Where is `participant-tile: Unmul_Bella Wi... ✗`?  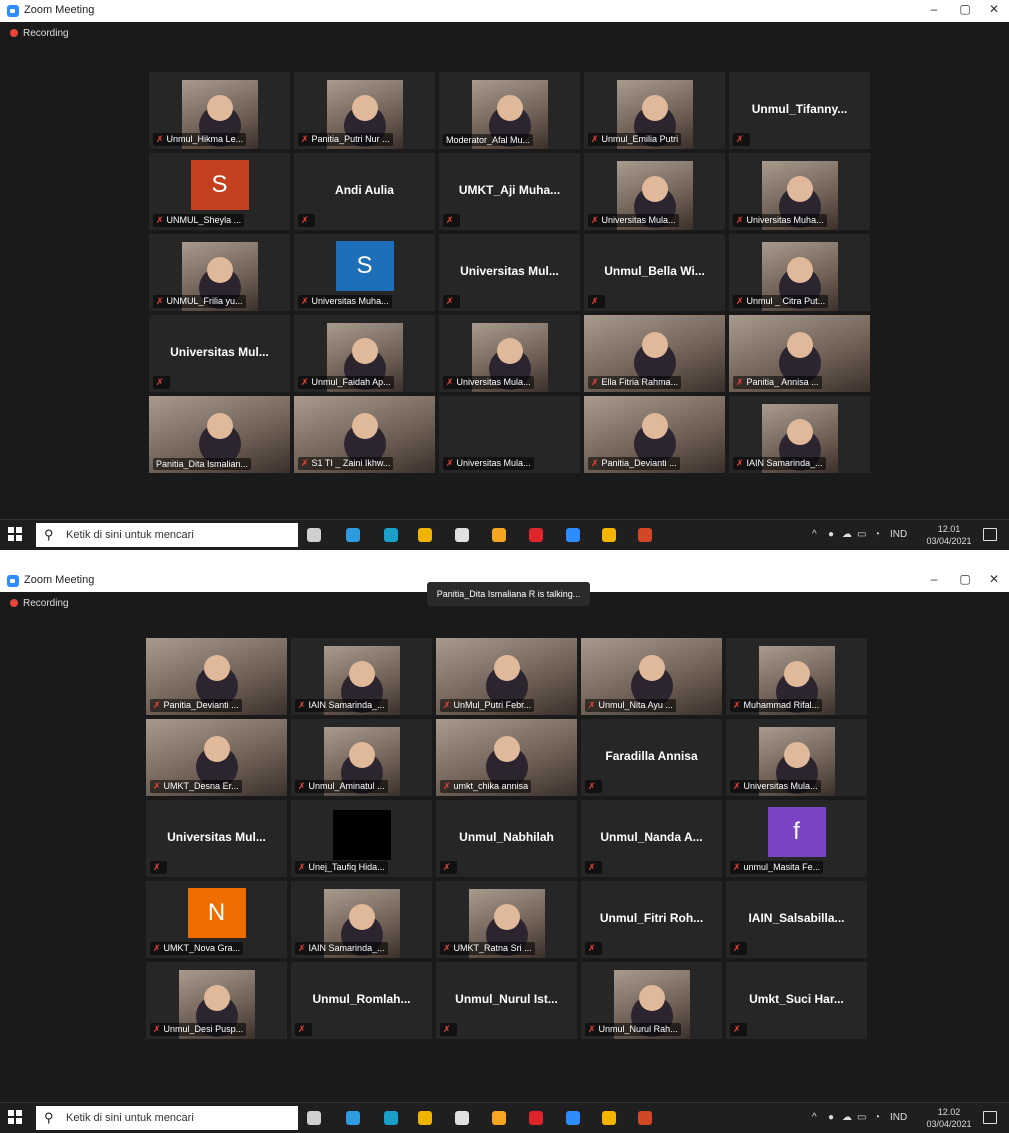 participant-tile: Unmul_Bella Wi... ✗ is located at coordinates (654, 272).